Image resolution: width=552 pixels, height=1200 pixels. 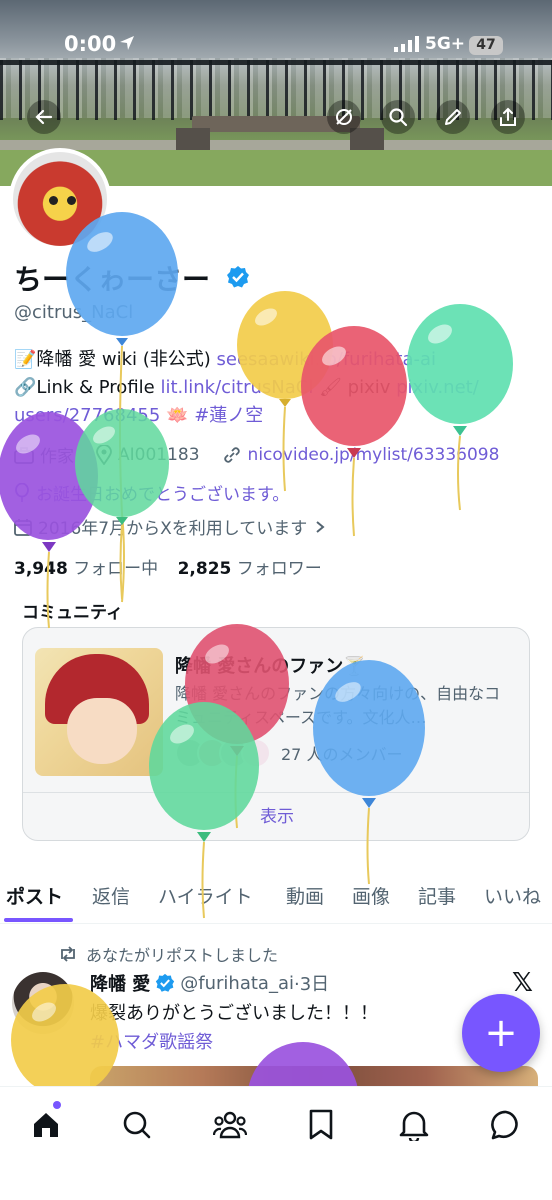 What do you see at coordinates (68, 954) in the screenshot?
I see `repost-icon` at bounding box center [68, 954].